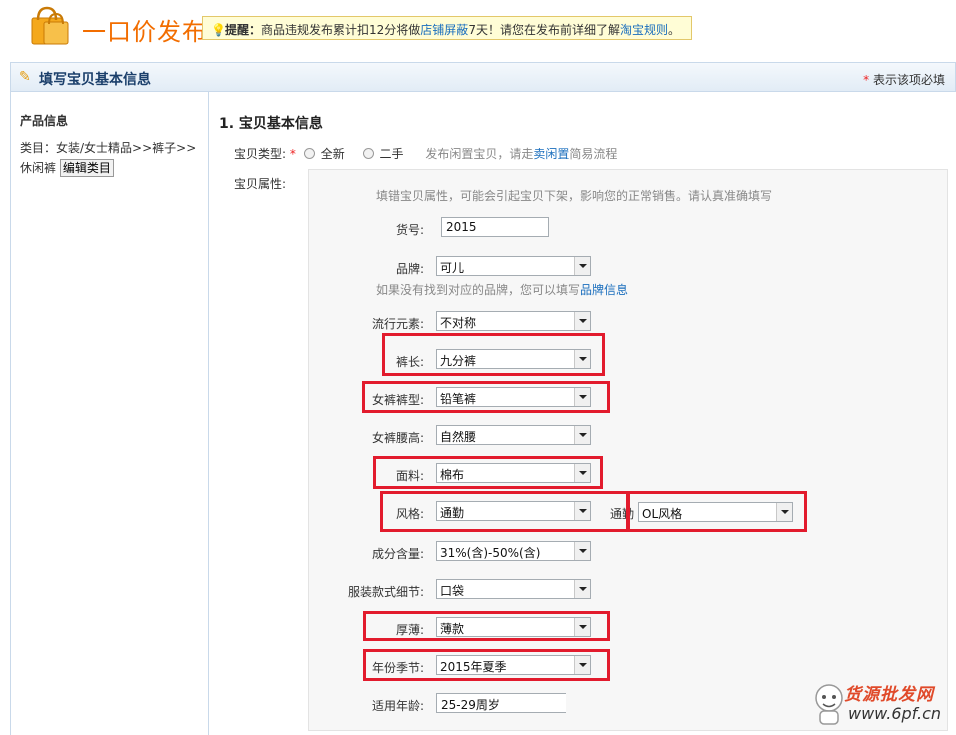 The height and width of the screenshot is (735, 956). Describe the element at coordinates (444, 30) in the screenshot. I see `store-block-link: 店铺屏蔽` at that location.